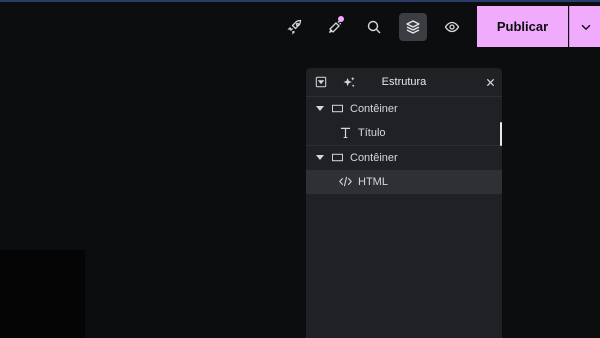 The height and width of the screenshot is (338, 600). What do you see at coordinates (341, 19) in the screenshot?
I see `notification-dot` at bounding box center [341, 19].